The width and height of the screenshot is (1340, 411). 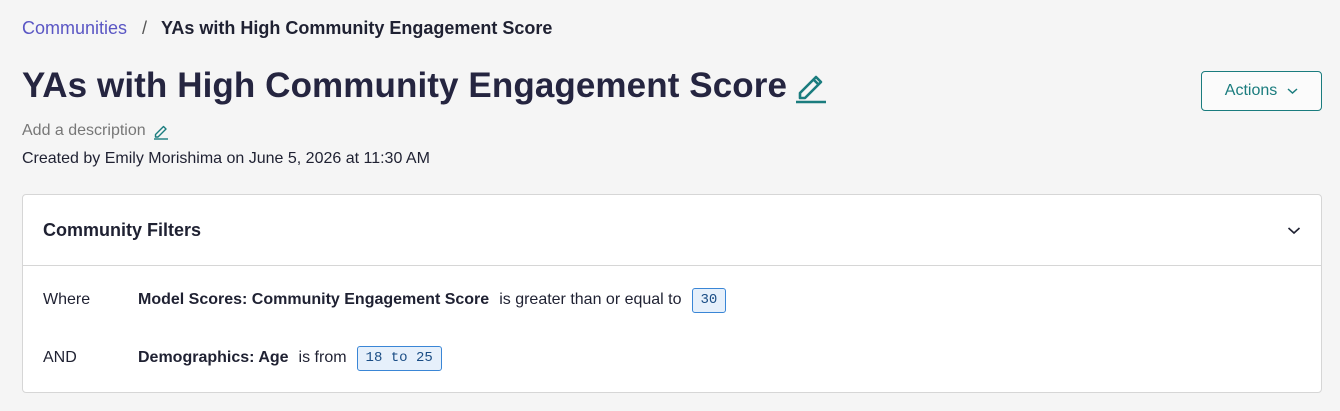 What do you see at coordinates (74, 28) in the screenshot?
I see `breadcrumb-link-communities: Communities` at bounding box center [74, 28].